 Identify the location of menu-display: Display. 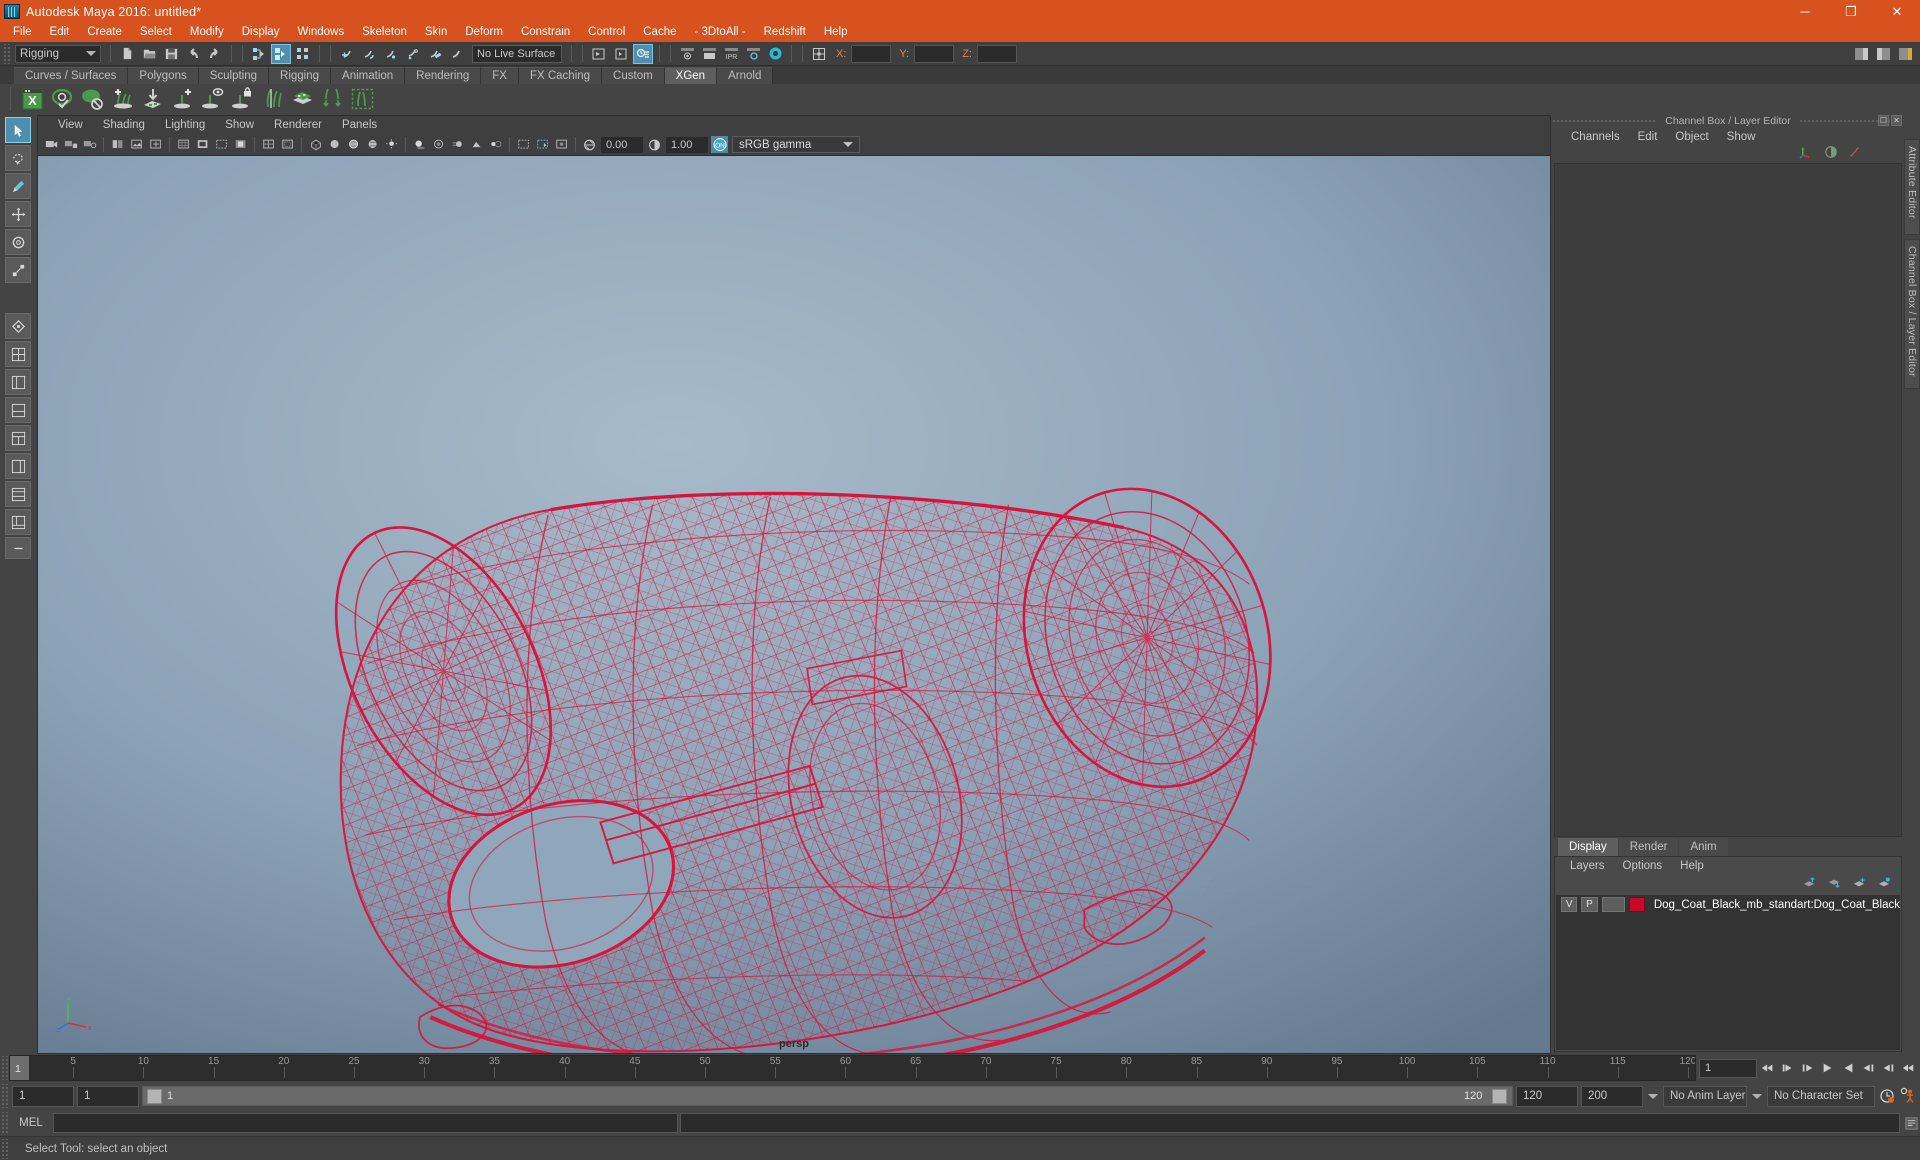
(261, 32).